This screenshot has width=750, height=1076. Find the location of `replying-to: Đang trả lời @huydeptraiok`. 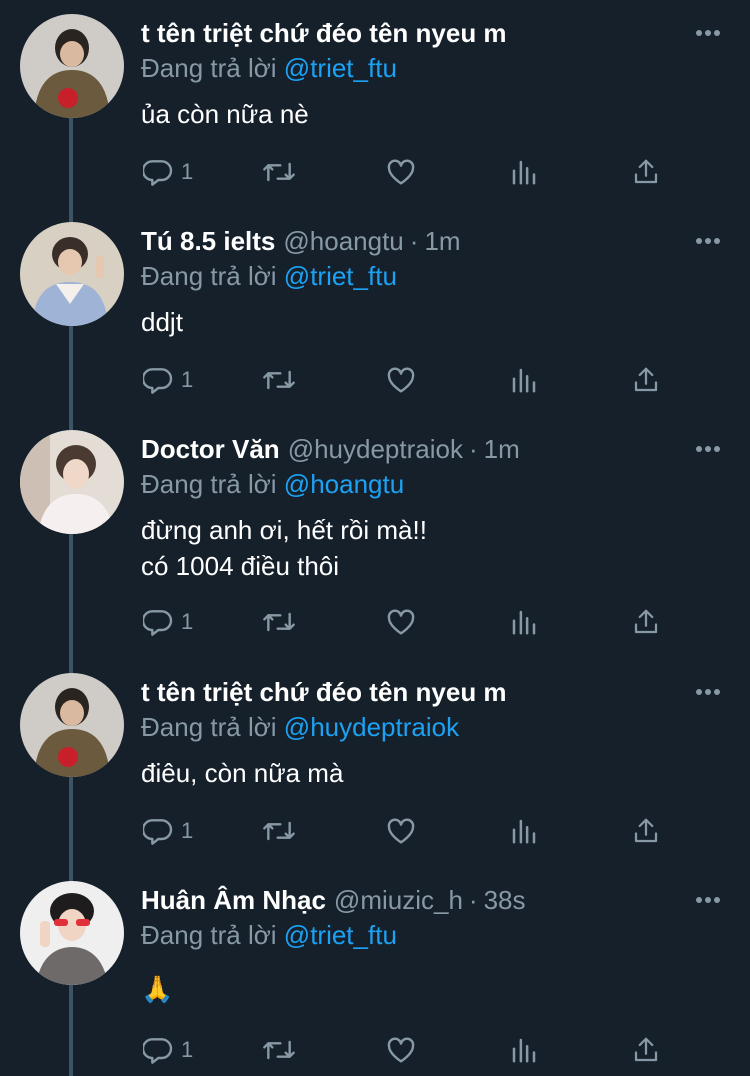

replying-to: Đang trả lời @huydeptraiok is located at coordinates (300, 727).